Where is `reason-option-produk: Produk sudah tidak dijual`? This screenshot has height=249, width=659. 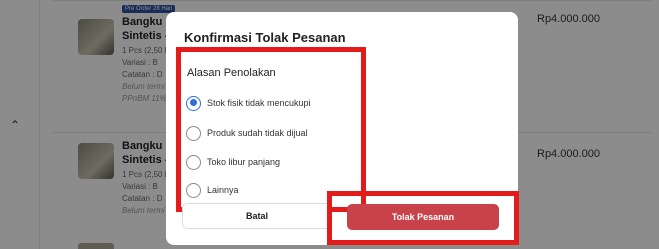
reason-option-produk: Produk sudah tidak dijual is located at coordinates (247, 133).